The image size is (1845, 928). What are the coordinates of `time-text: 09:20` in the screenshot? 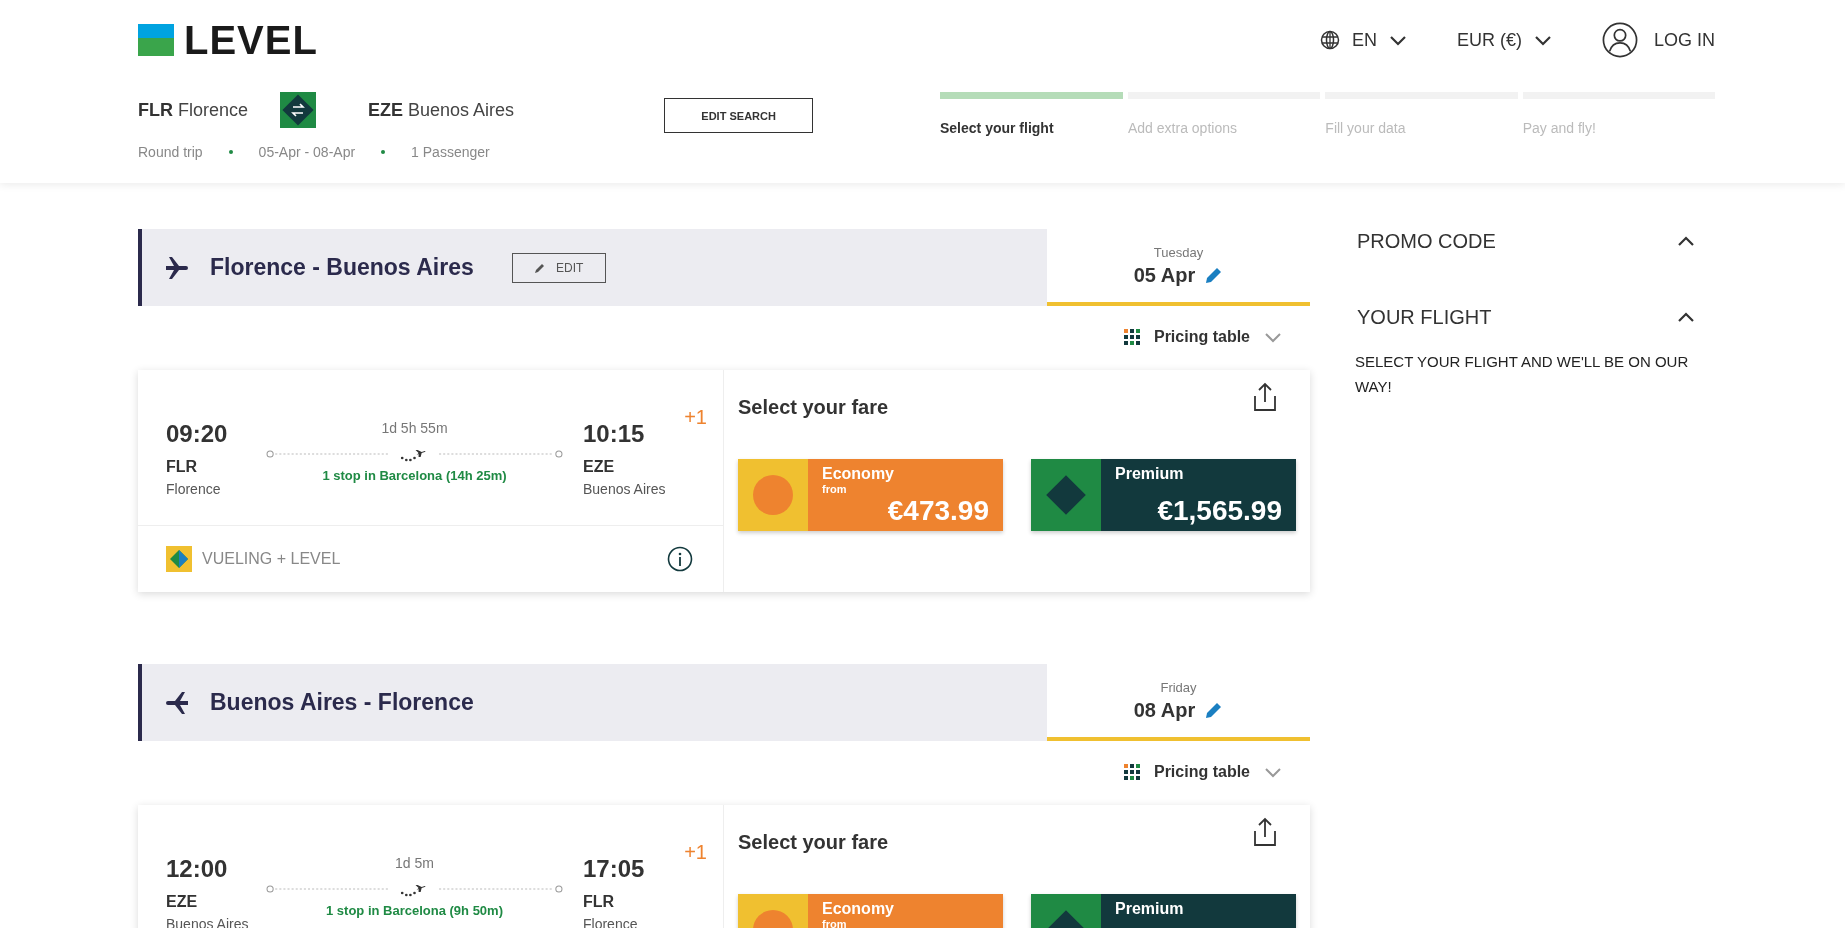 It's located at (197, 434).